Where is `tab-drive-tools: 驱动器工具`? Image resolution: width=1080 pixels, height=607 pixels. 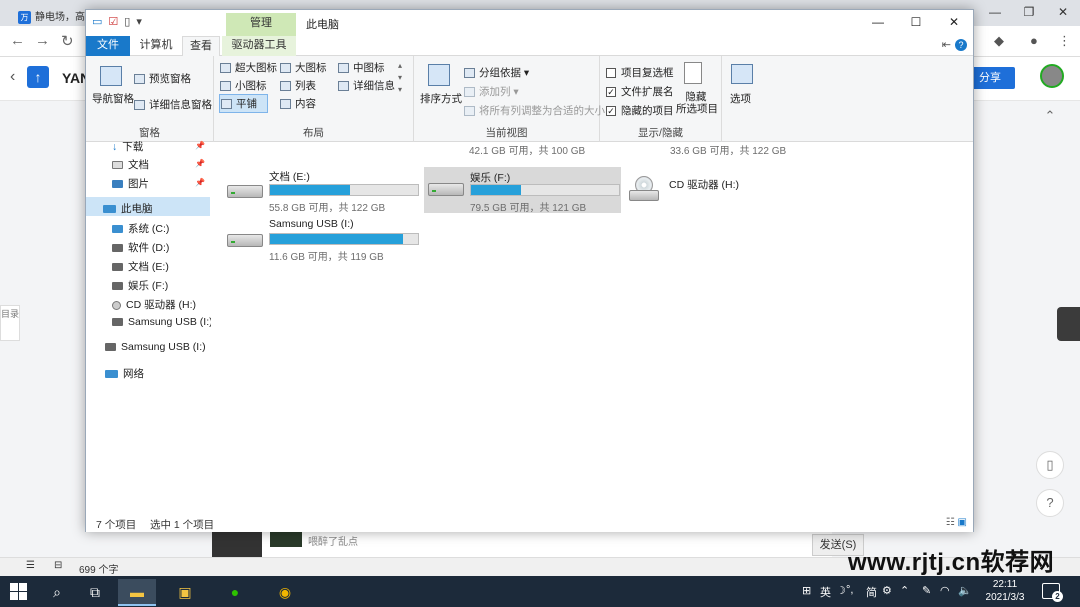 tab-drive-tools: 驱动器工具 is located at coordinates (259, 46).